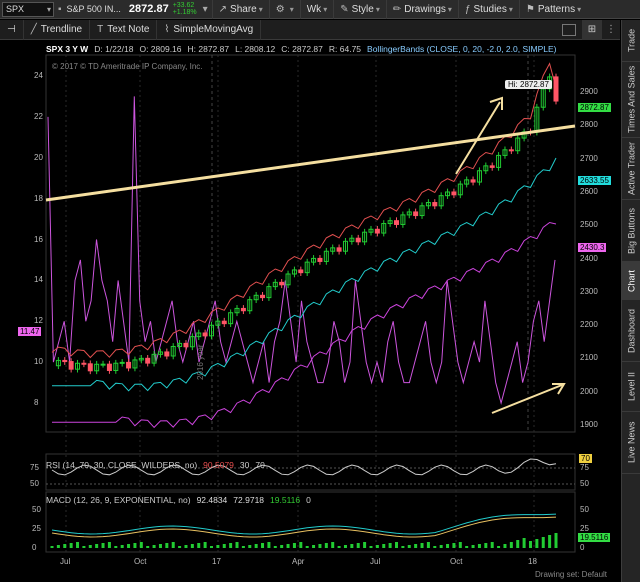 The height and width of the screenshot is (582, 640). I want to click on sidebar-tab-times-and-sales: Times And Sales, so click(631, 100).